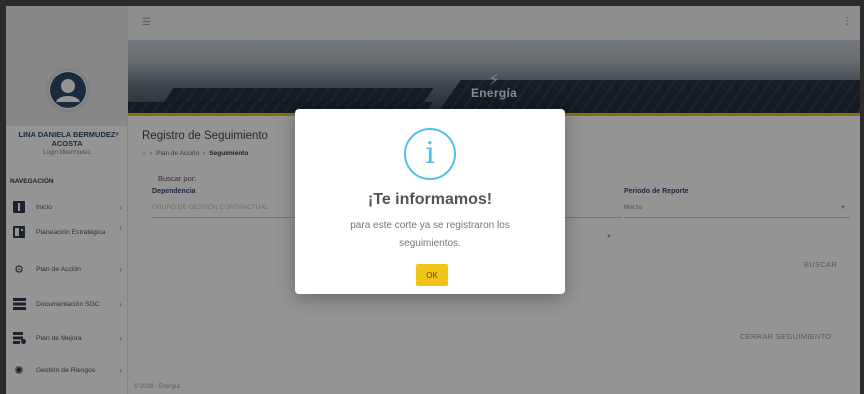  What do you see at coordinates (432, 275) in the screenshot?
I see `ok-button: OK` at bounding box center [432, 275].